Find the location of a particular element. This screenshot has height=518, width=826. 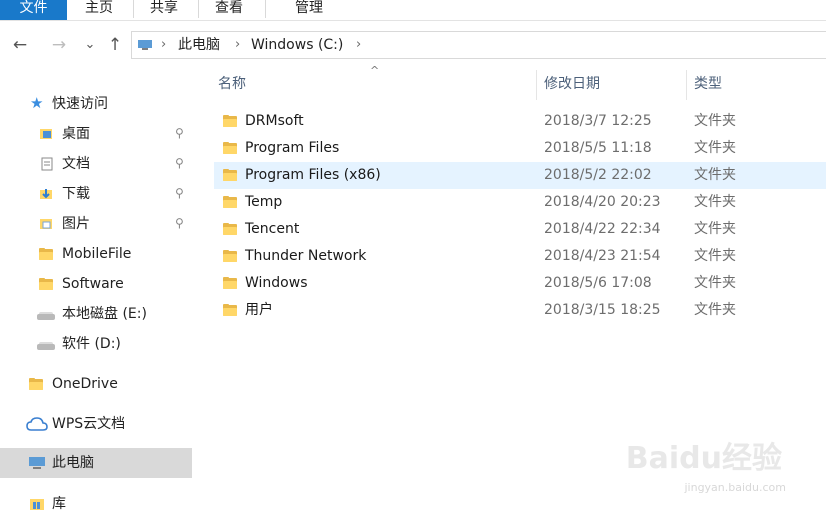

file-date: 2018/5/6 17:08 is located at coordinates (598, 283).